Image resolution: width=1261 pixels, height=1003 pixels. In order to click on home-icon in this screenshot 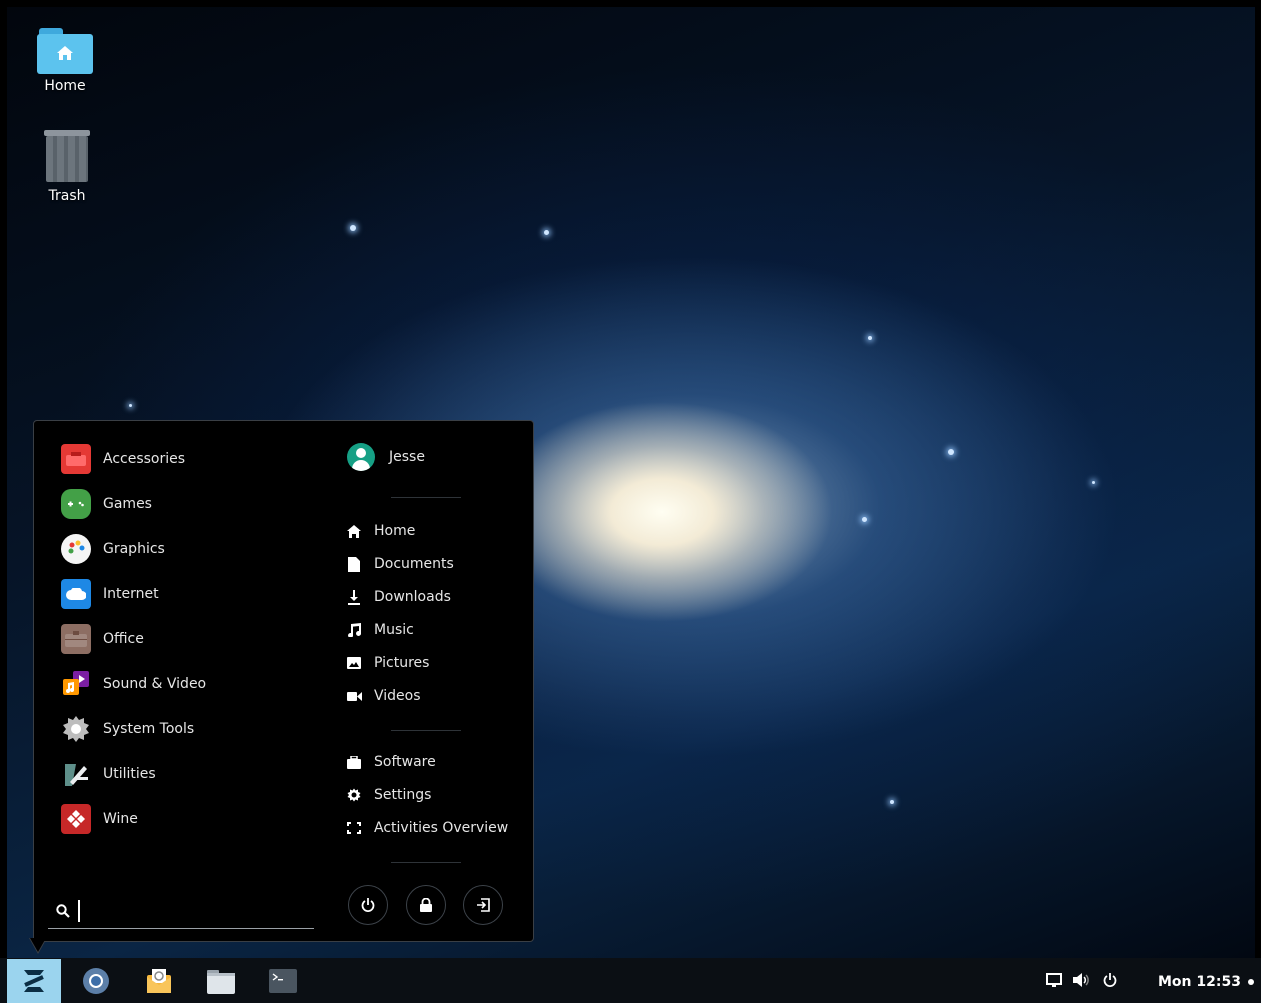, I will do `click(354, 531)`.